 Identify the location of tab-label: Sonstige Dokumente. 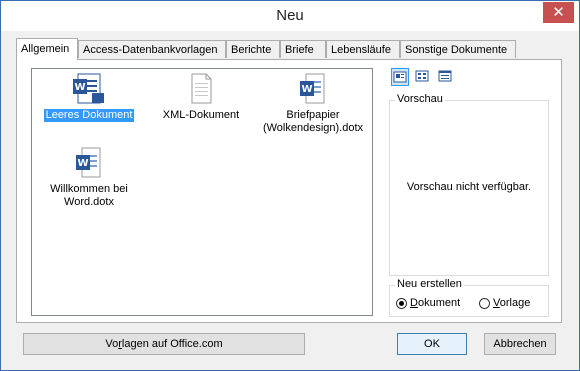
(456, 50).